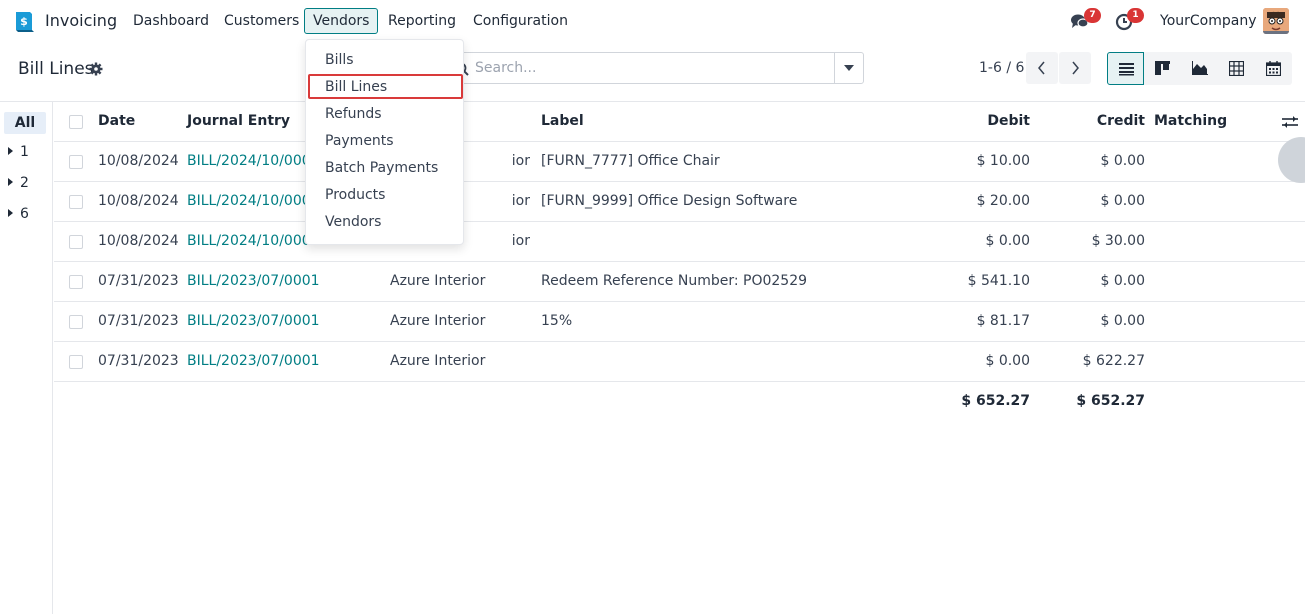 This screenshot has width=1305, height=614. I want to click on pager-previous-button, so click(1042, 68).